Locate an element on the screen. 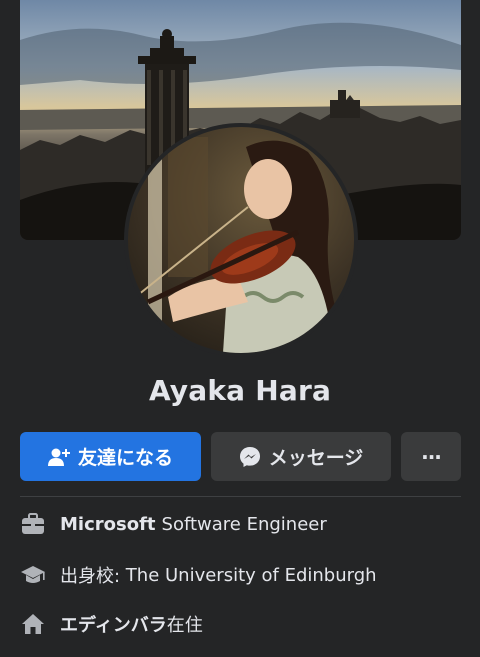  avatar-image is located at coordinates (237, 240).